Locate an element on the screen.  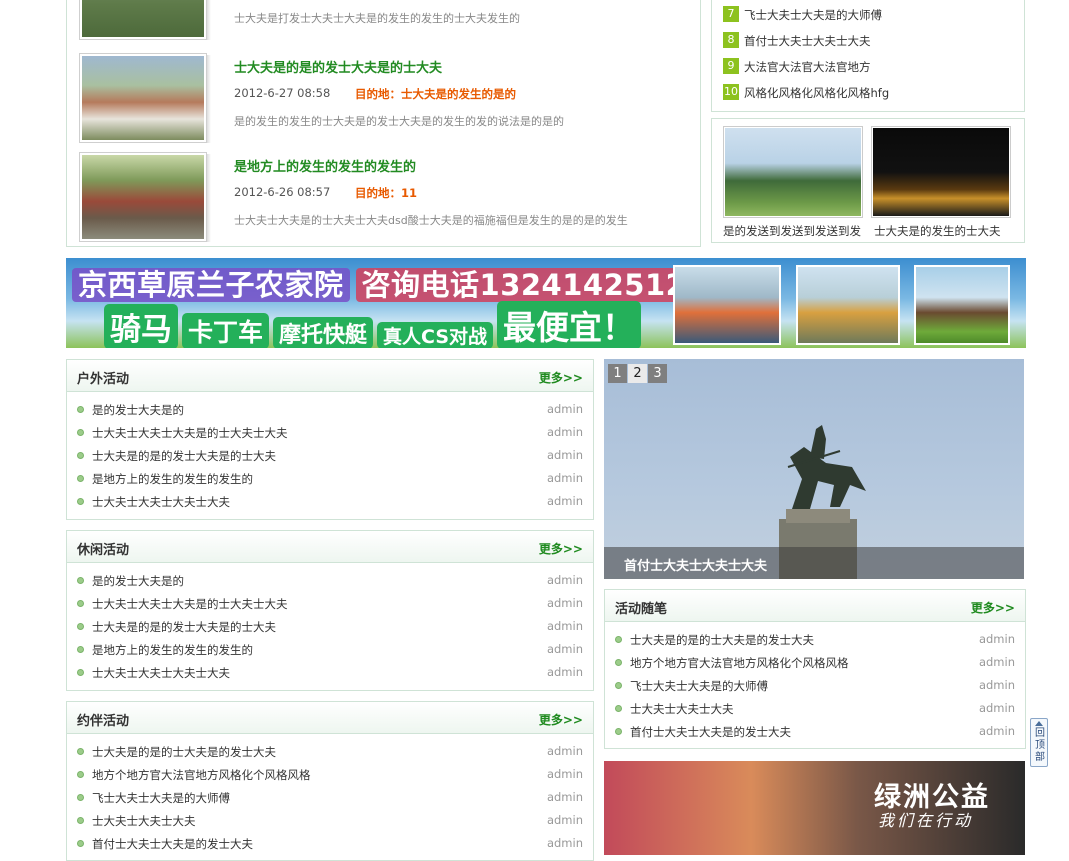
ranking-item: 7 飞士大夫士大夫是的大师傅 is located at coordinates (868, 14).